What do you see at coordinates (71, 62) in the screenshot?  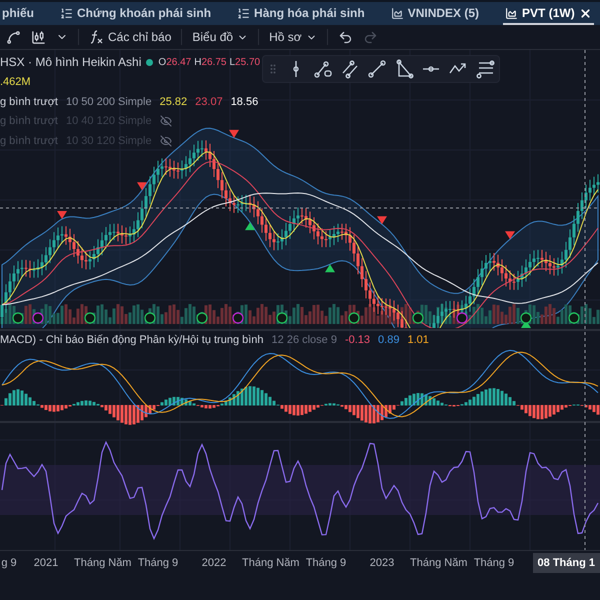 I see `symbol-title: HSX · Mô hình Heikin Ashi` at bounding box center [71, 62].